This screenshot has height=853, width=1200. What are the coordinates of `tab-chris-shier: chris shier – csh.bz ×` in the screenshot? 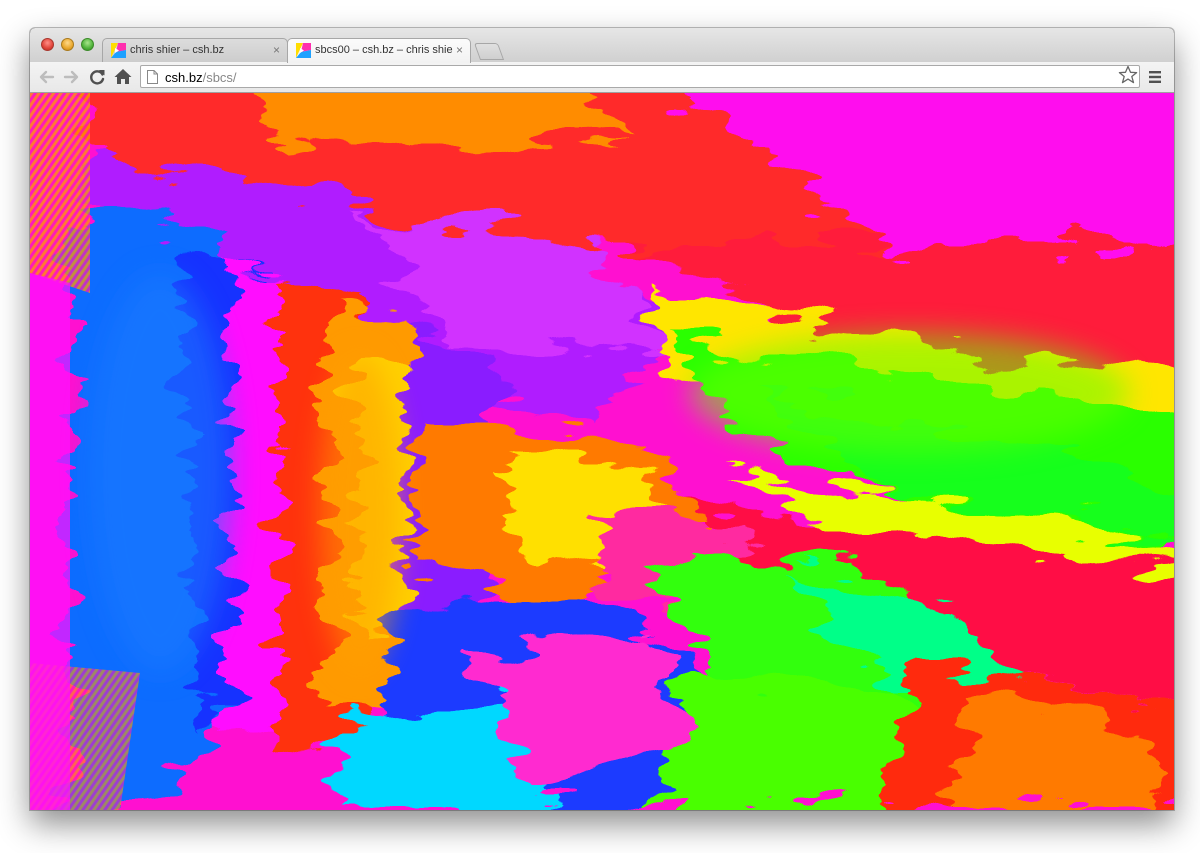 It's located at (195, 50).